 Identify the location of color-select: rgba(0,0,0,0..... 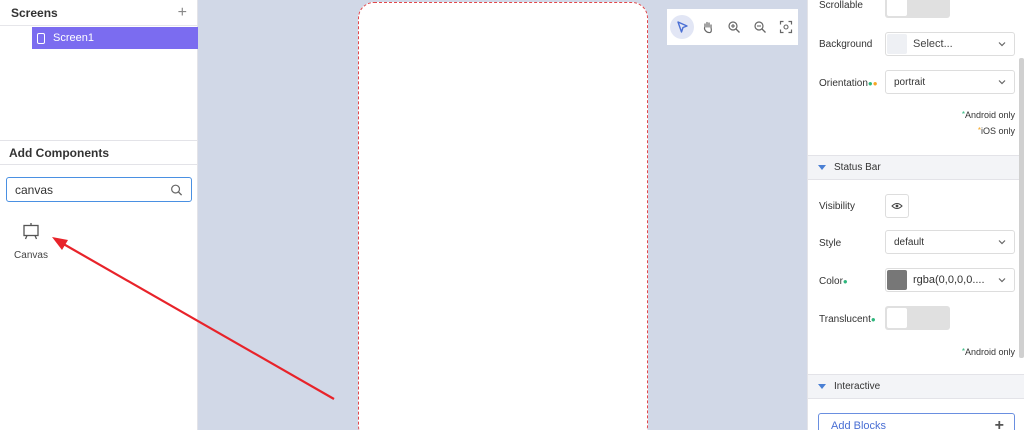
(950, 280).